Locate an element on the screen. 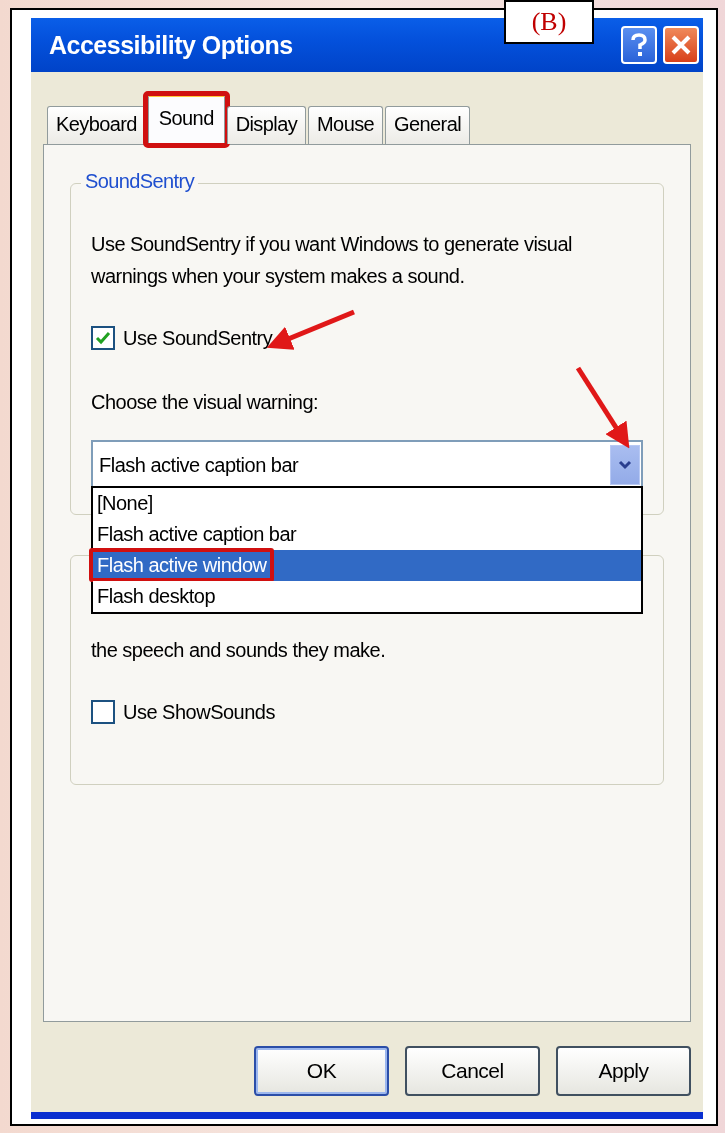 Image resolution: width=725 pixels, height=1133 pixels. help-button is located at coordinates (639, 45).